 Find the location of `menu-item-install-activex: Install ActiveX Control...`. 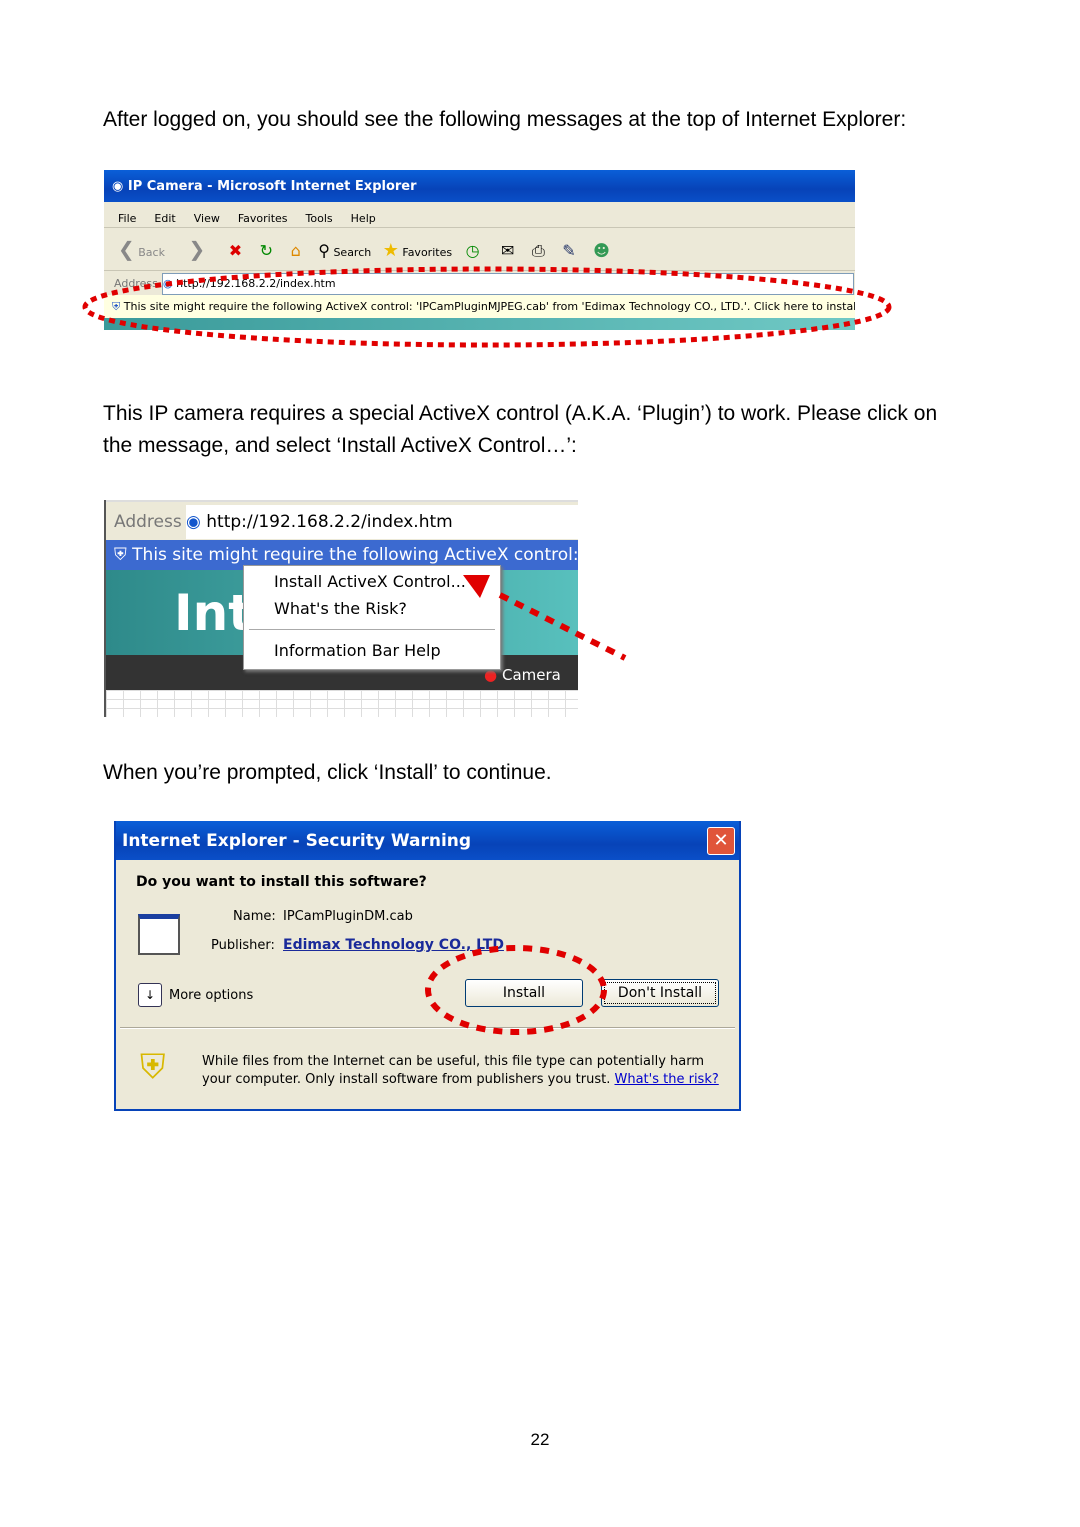

menu-item-install-activex: Install ActiveX Control... is located at coordinates (370, 581).